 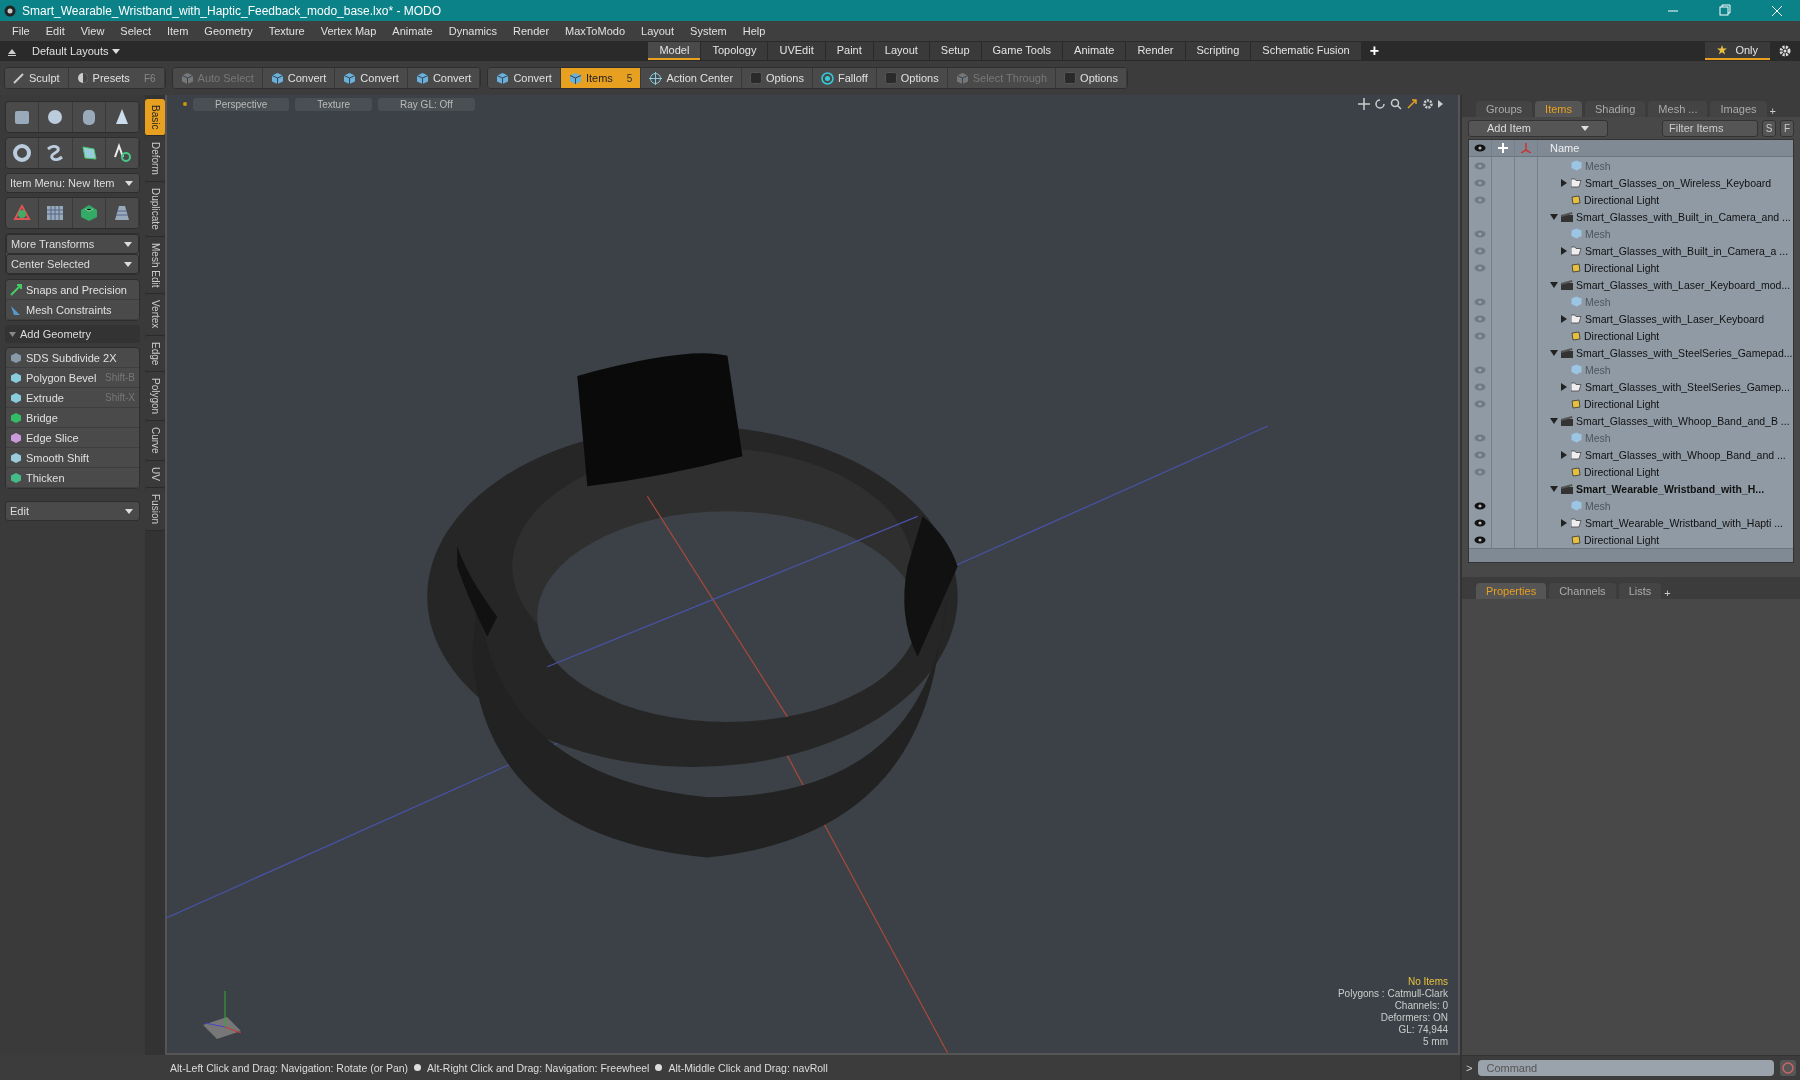 I want to click on tool-button: SDS Subdivide 2X, so click(x=72, y=358).